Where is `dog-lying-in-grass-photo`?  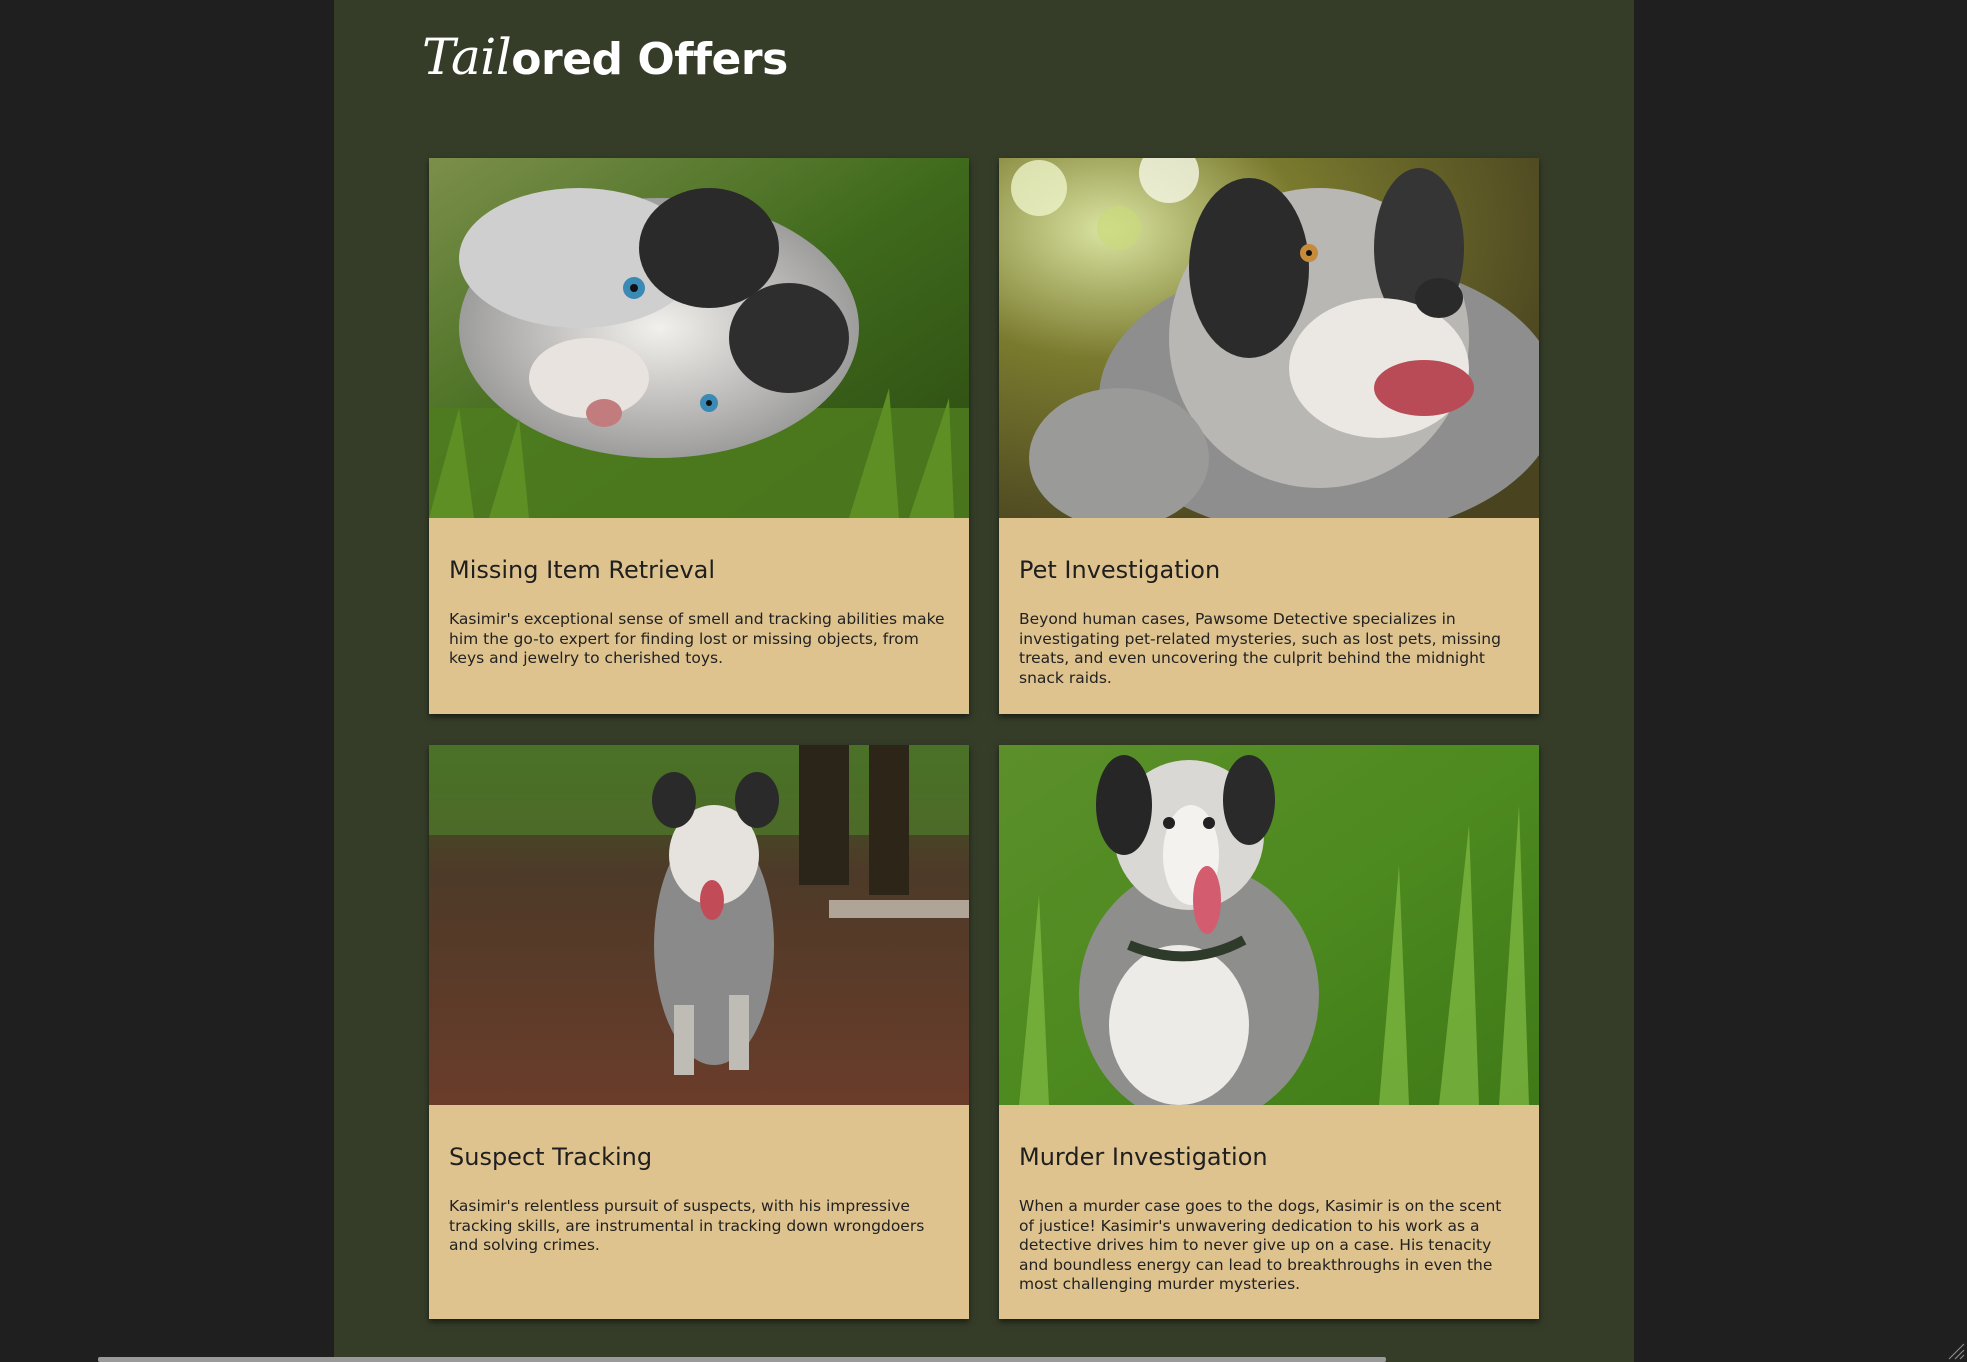
dog-lying-in-grass-photo is located at coordinates (699, 338).